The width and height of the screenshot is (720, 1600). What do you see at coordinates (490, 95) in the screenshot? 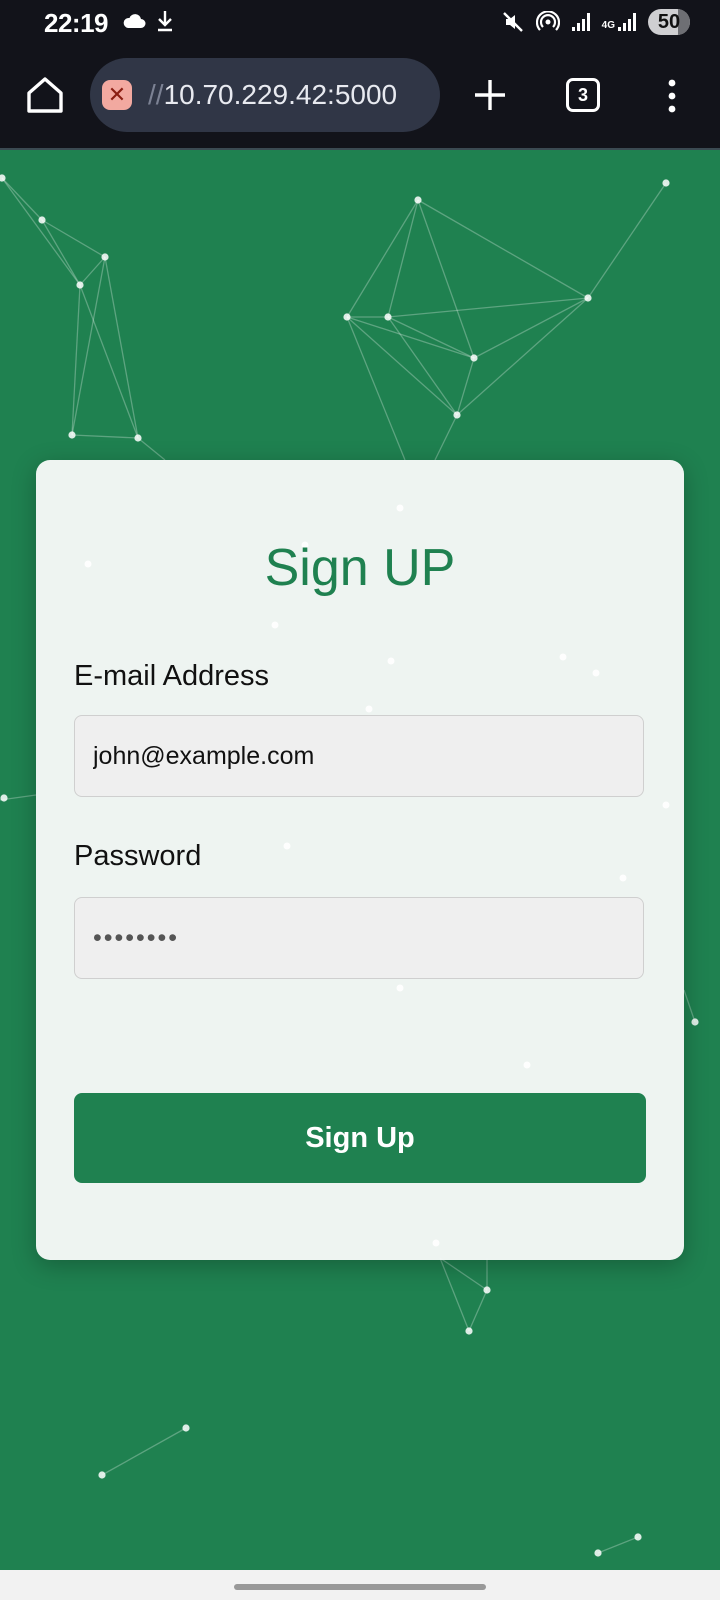
I see `new-tab-icon` at bounding box center [490, 95].